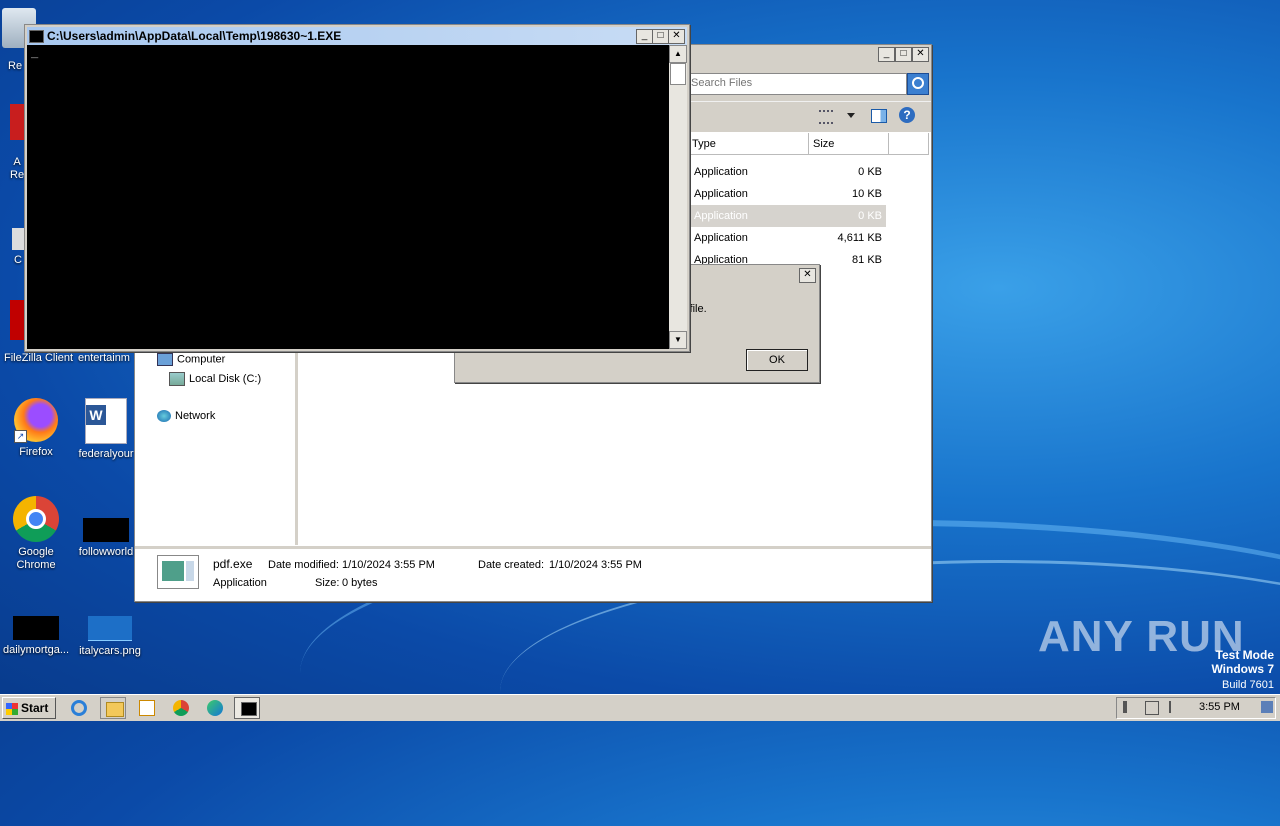 This screenshot has width=1280, height=826. Describe the element at coordinates (181, 708) in the screenshot. I see `taskbar-chrome` at that location.